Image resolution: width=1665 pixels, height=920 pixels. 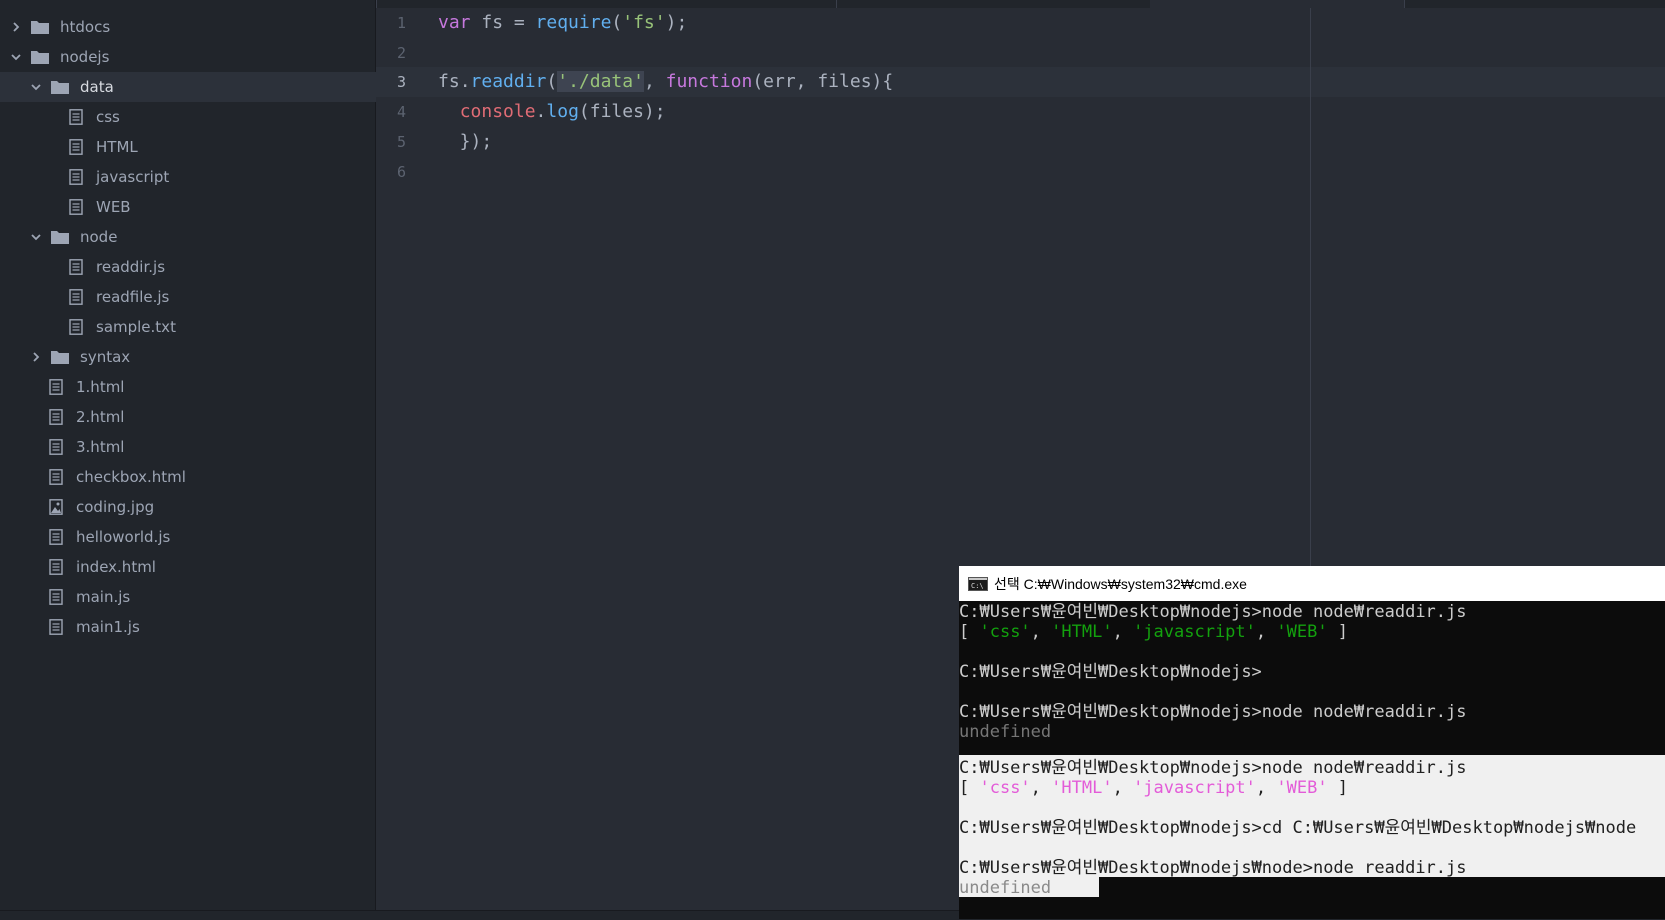 What do you see at coordinates (116, 567) in the screenshot?
I see `tree-item-label: index.html` at bounding box center [116, 567].